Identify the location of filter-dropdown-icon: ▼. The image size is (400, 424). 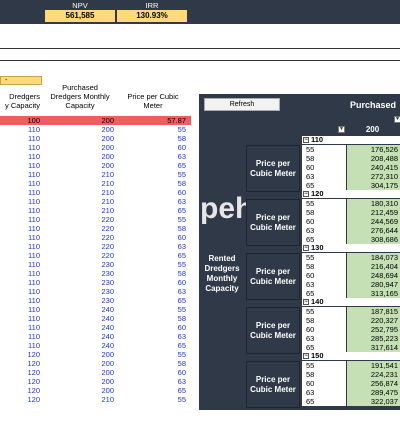
(341, 129).